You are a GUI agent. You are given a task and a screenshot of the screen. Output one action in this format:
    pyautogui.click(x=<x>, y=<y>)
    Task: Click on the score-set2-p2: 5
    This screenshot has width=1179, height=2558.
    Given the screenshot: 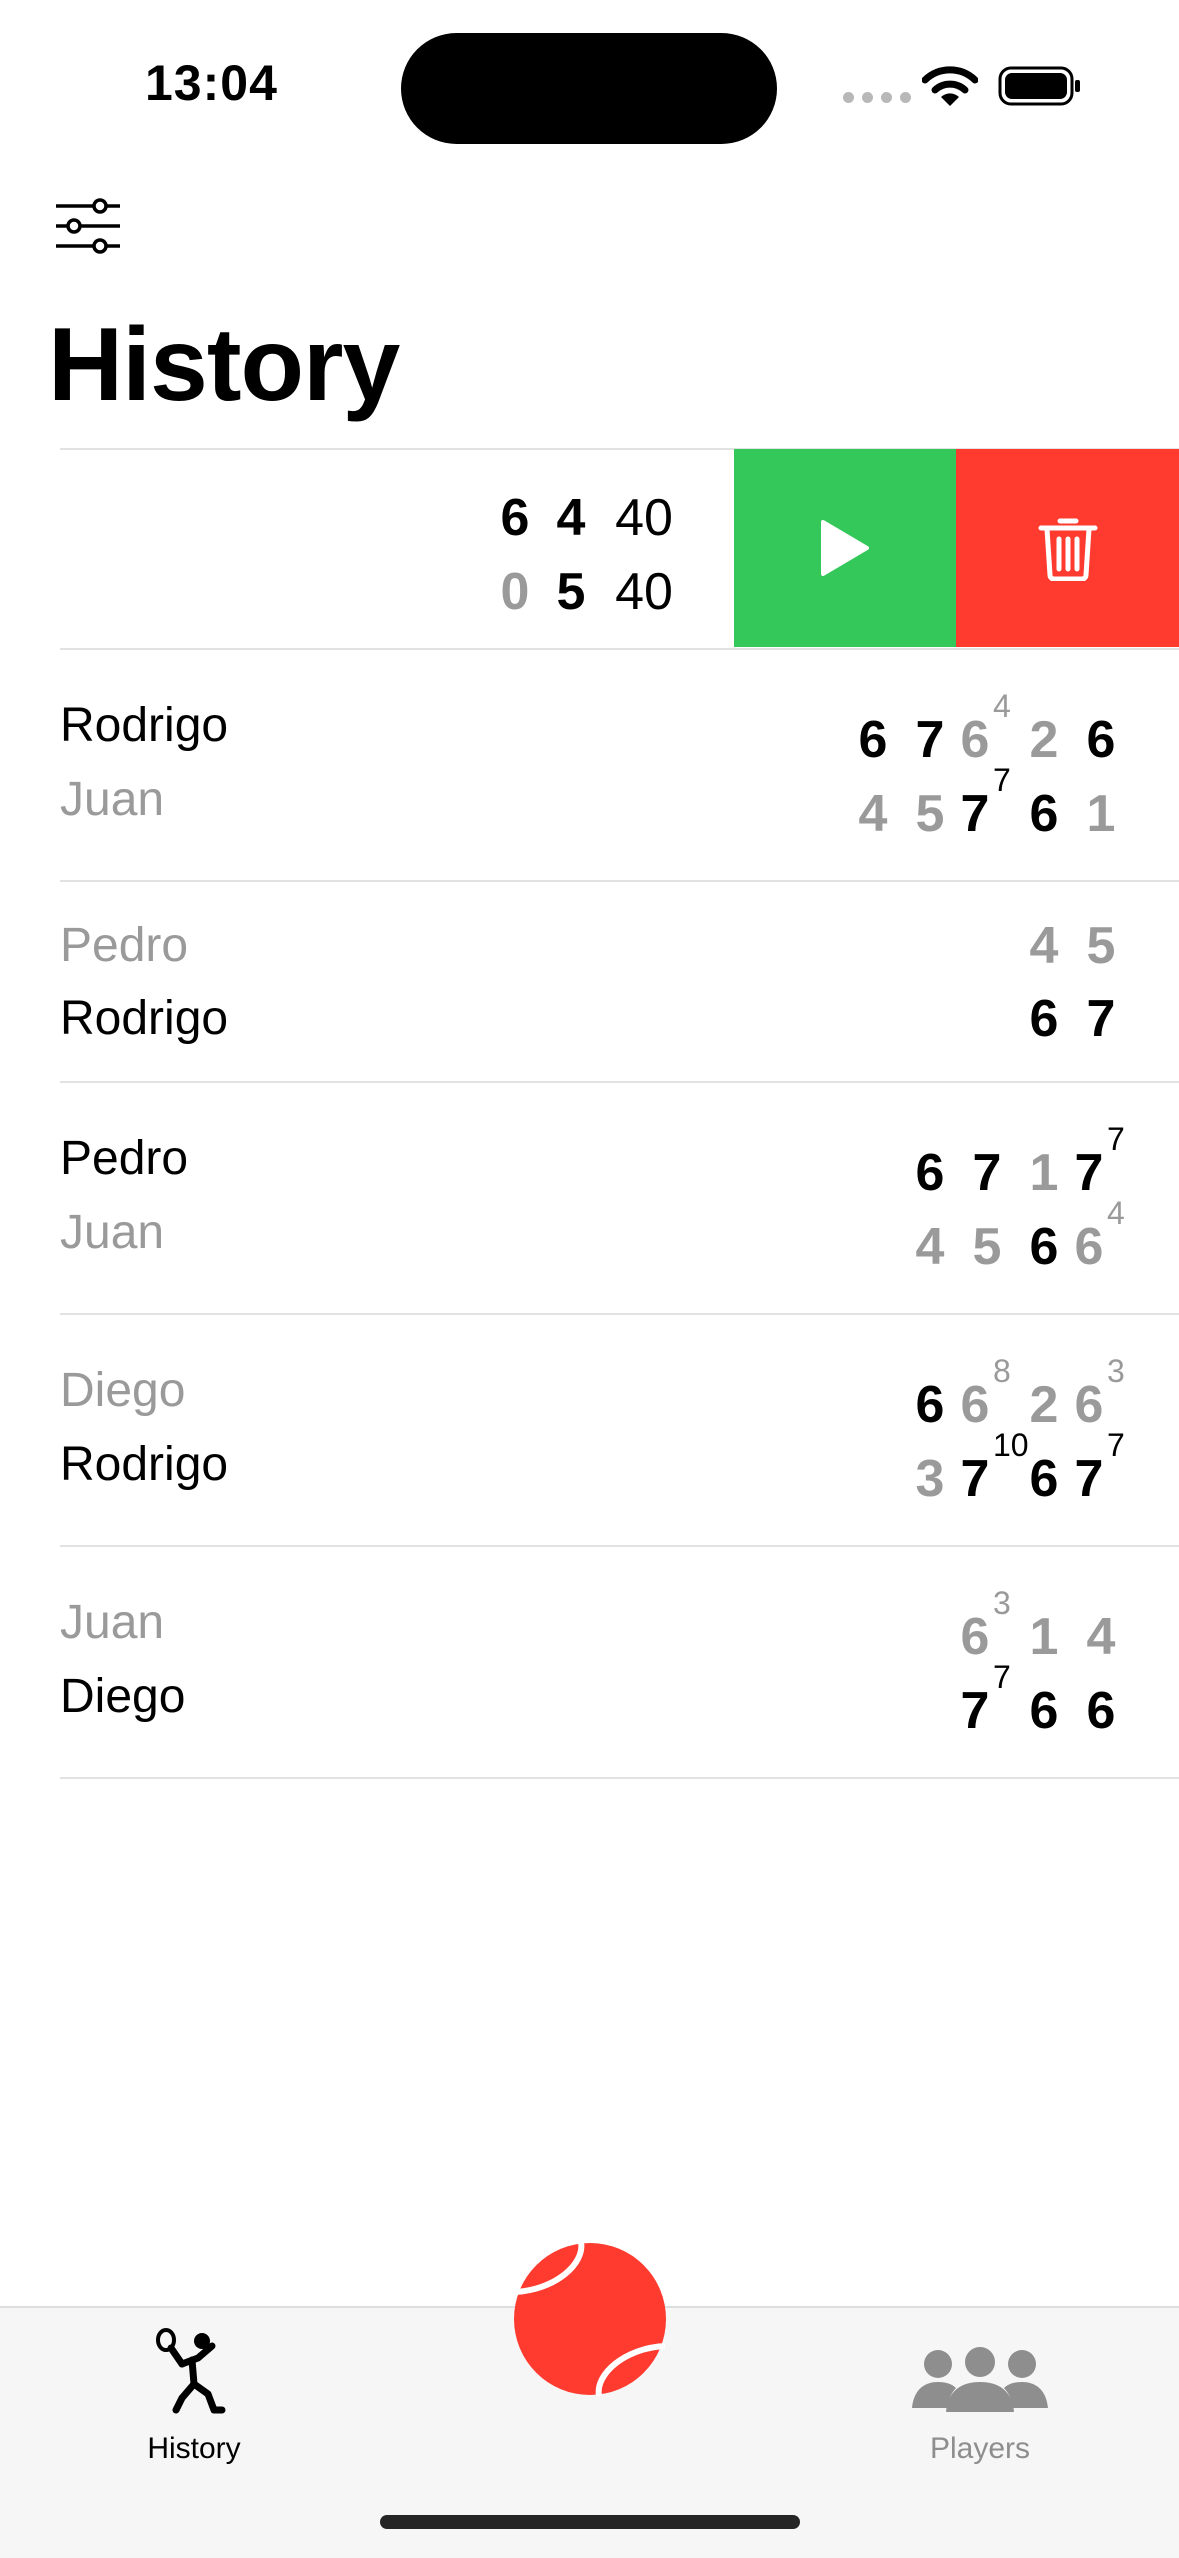 What is the action you would take?
    pyautogui.click(x=571, y=592)
    